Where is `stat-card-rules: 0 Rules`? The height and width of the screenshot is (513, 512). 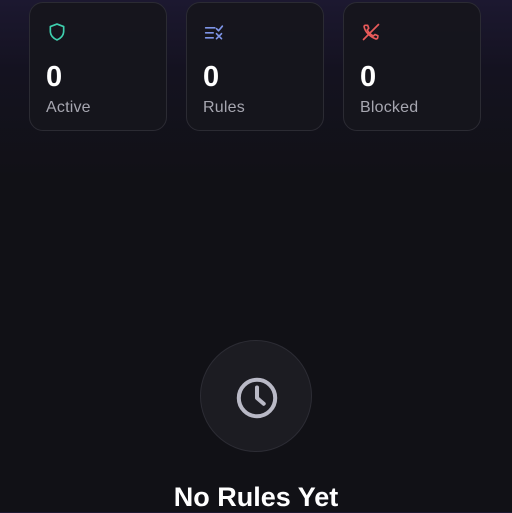 stat-card-rules: 0 Rules is located at coordinates (255, 66).